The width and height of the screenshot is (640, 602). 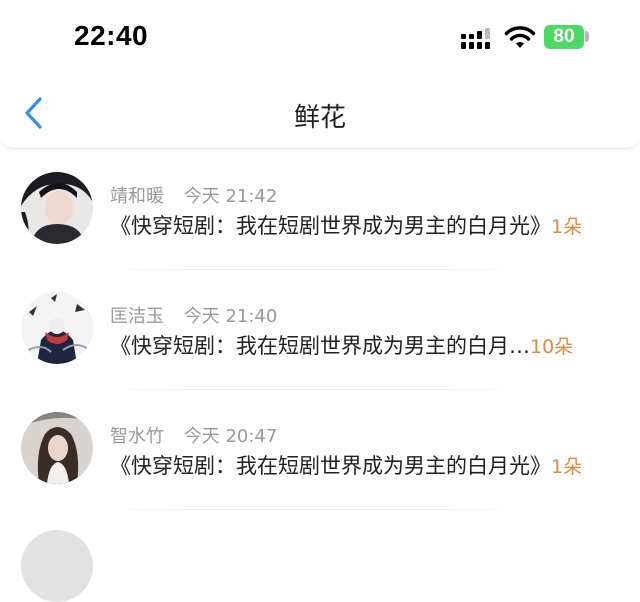 I want to click on timestamp: 今天 20:47, so click(x=230, y=436).